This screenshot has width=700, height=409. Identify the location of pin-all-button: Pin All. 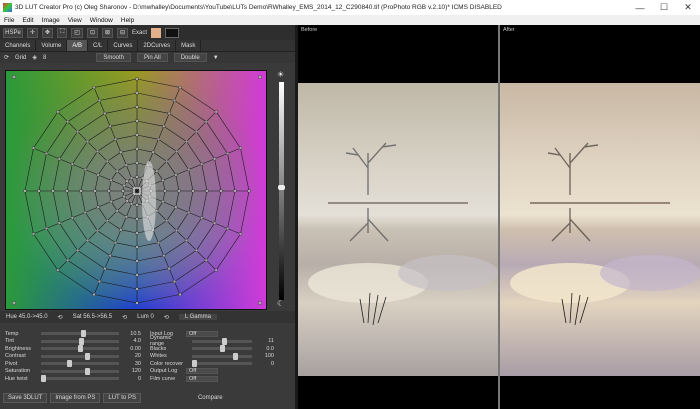
(152, 57).